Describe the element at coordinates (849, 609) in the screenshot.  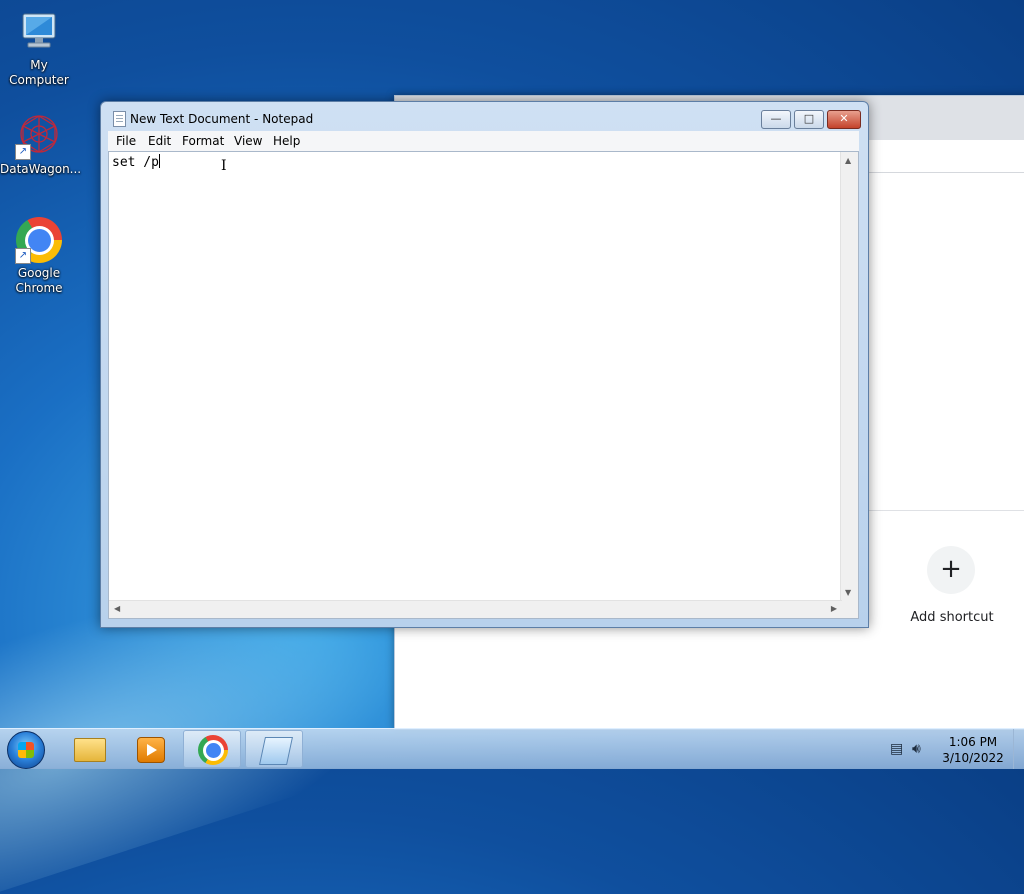
I see `resize-grip` at that location.